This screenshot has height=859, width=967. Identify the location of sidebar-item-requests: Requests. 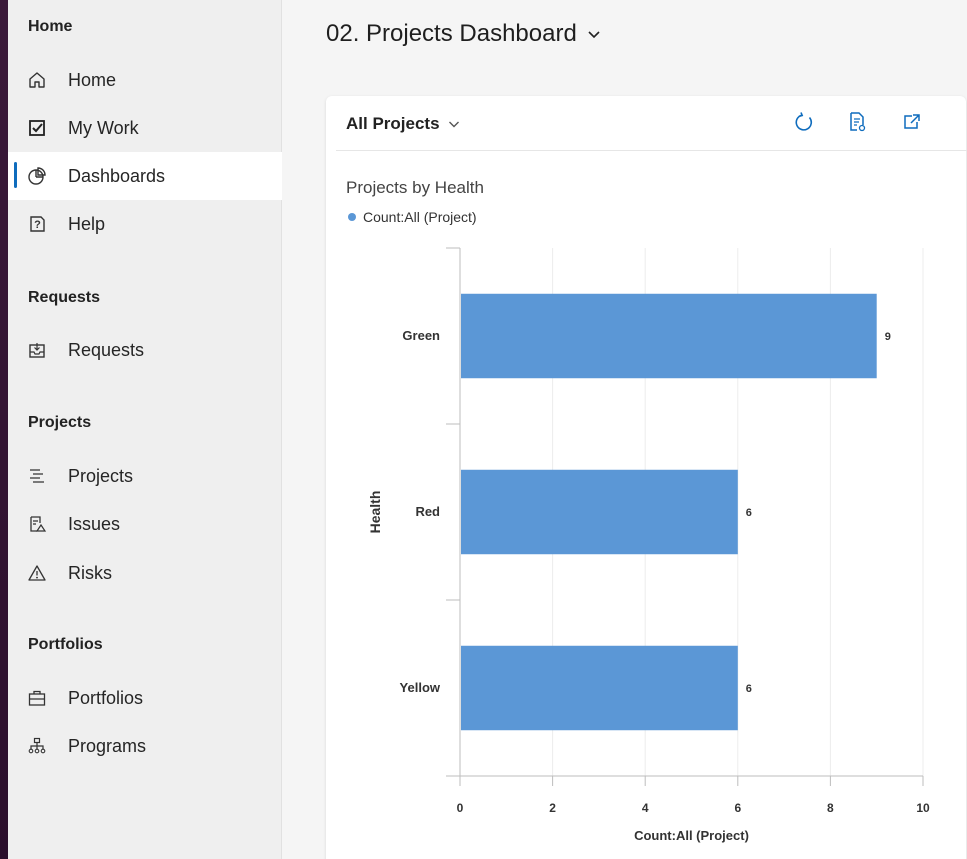
(145, 350).